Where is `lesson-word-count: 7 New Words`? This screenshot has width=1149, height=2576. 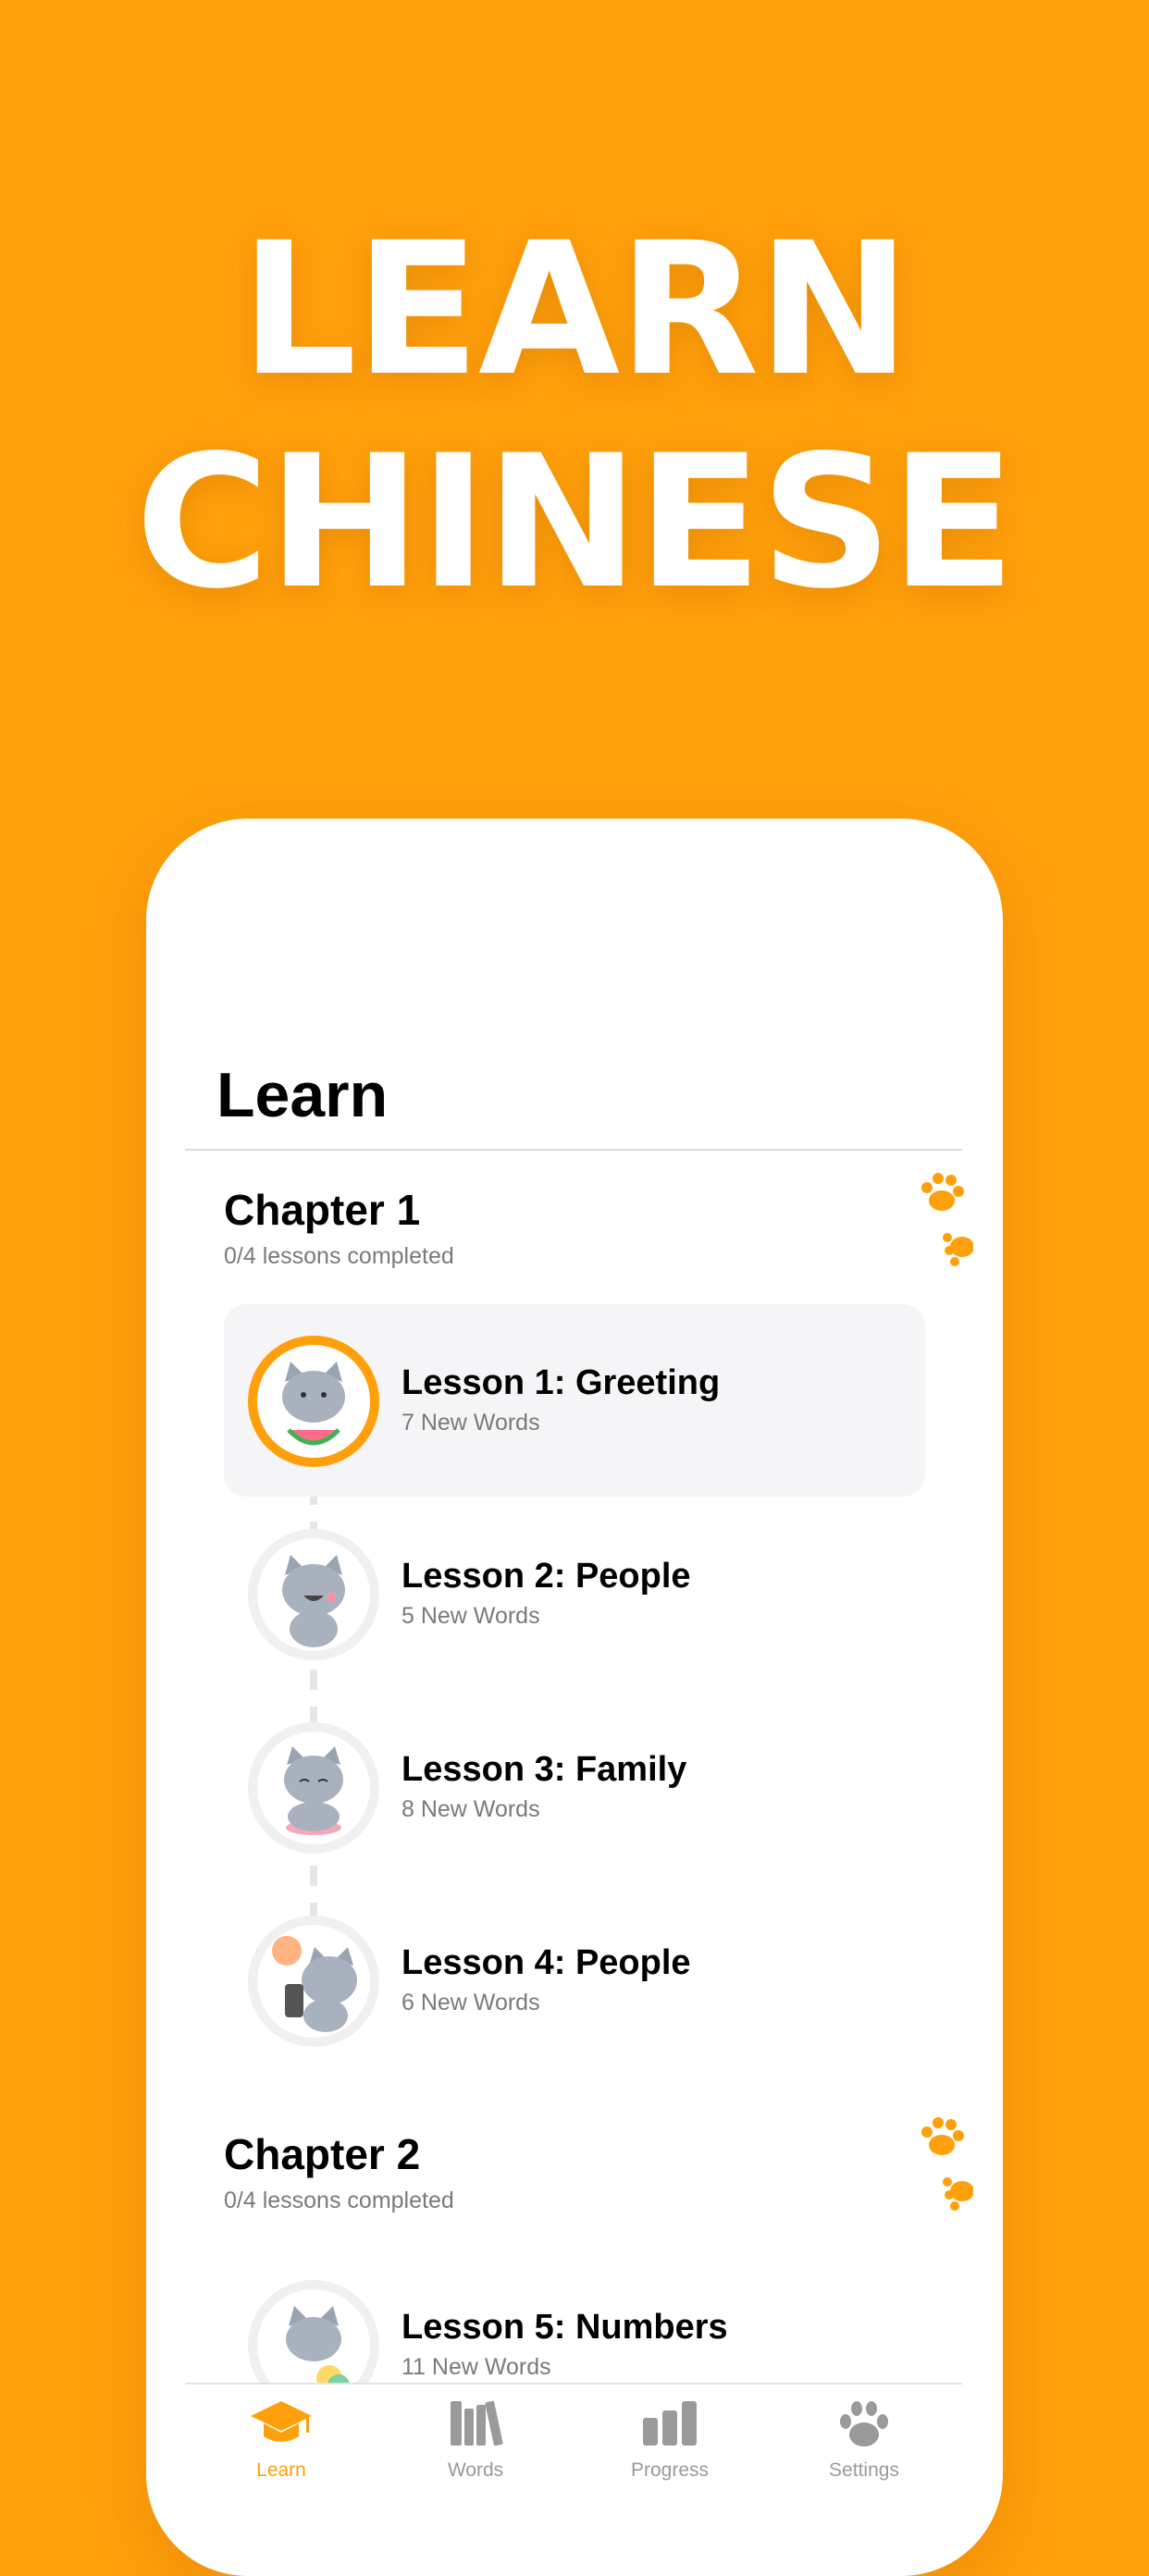 lesson-word-count: 7 New Words is located at coordinates (471, 1423).